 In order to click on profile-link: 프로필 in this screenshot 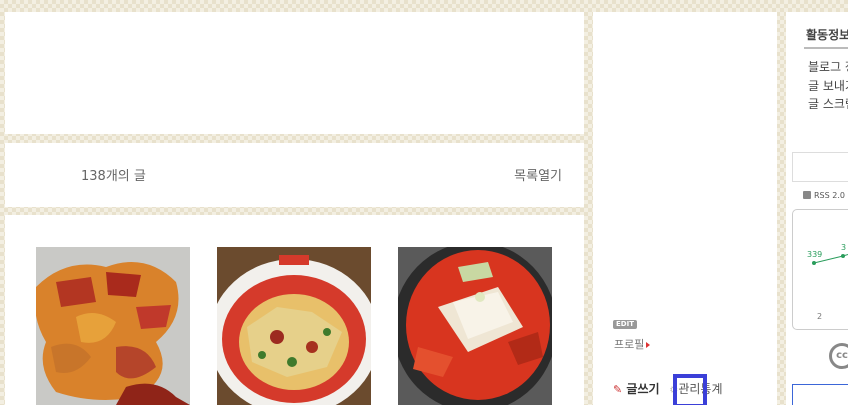, I will do `click(632, 344)`.